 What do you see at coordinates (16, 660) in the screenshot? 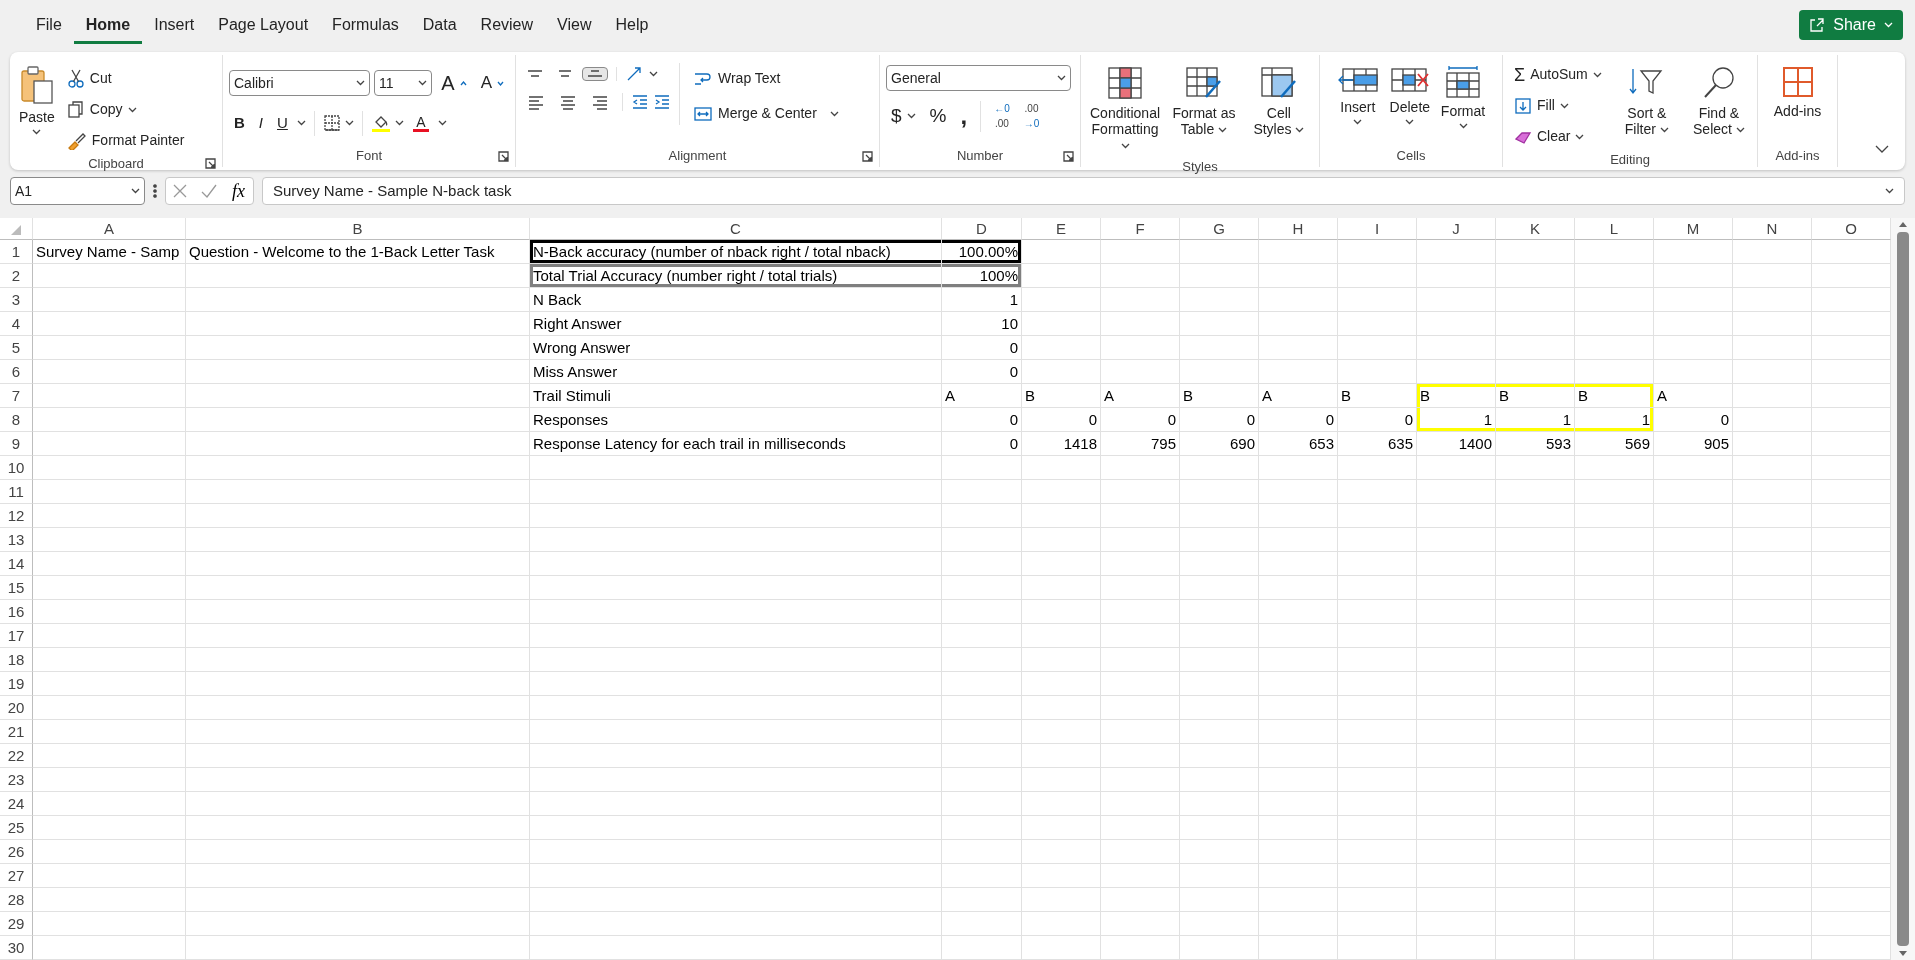
I see `row-header: 18` at bounding box center [16, 660].